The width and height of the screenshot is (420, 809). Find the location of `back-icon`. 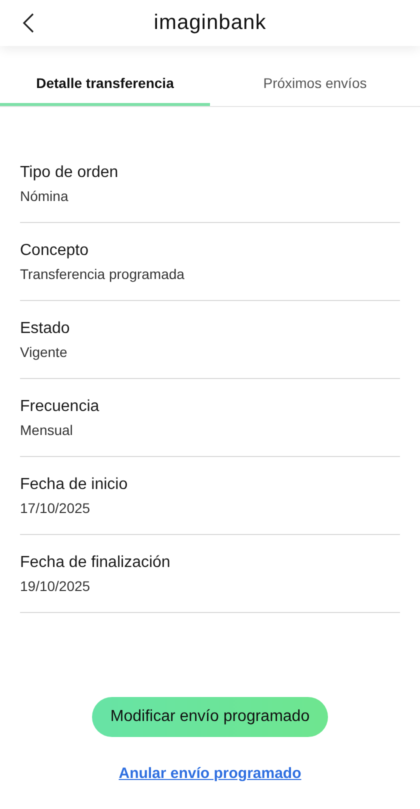

back-icon is located at coordinates (28, 23).